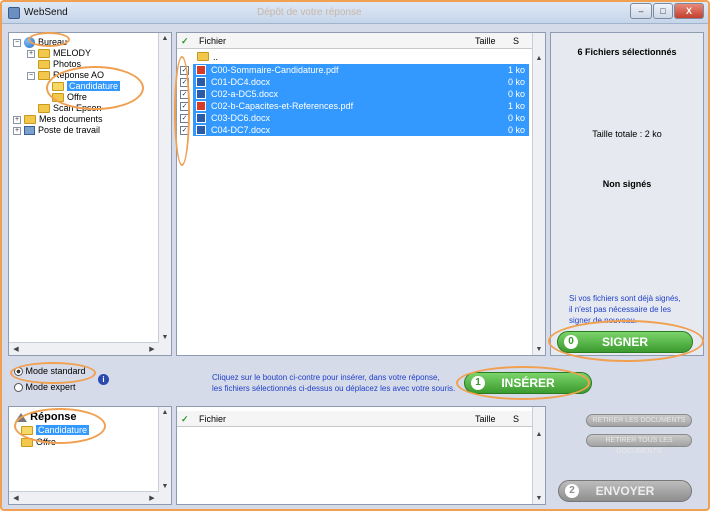 This screenshot has width=710, height=511. What do you see at coordinates (164, 455) in the screenshot?
I see `response-tree-vertical-scrollbar: ▲ ▼` at bounding box center [164, 455].